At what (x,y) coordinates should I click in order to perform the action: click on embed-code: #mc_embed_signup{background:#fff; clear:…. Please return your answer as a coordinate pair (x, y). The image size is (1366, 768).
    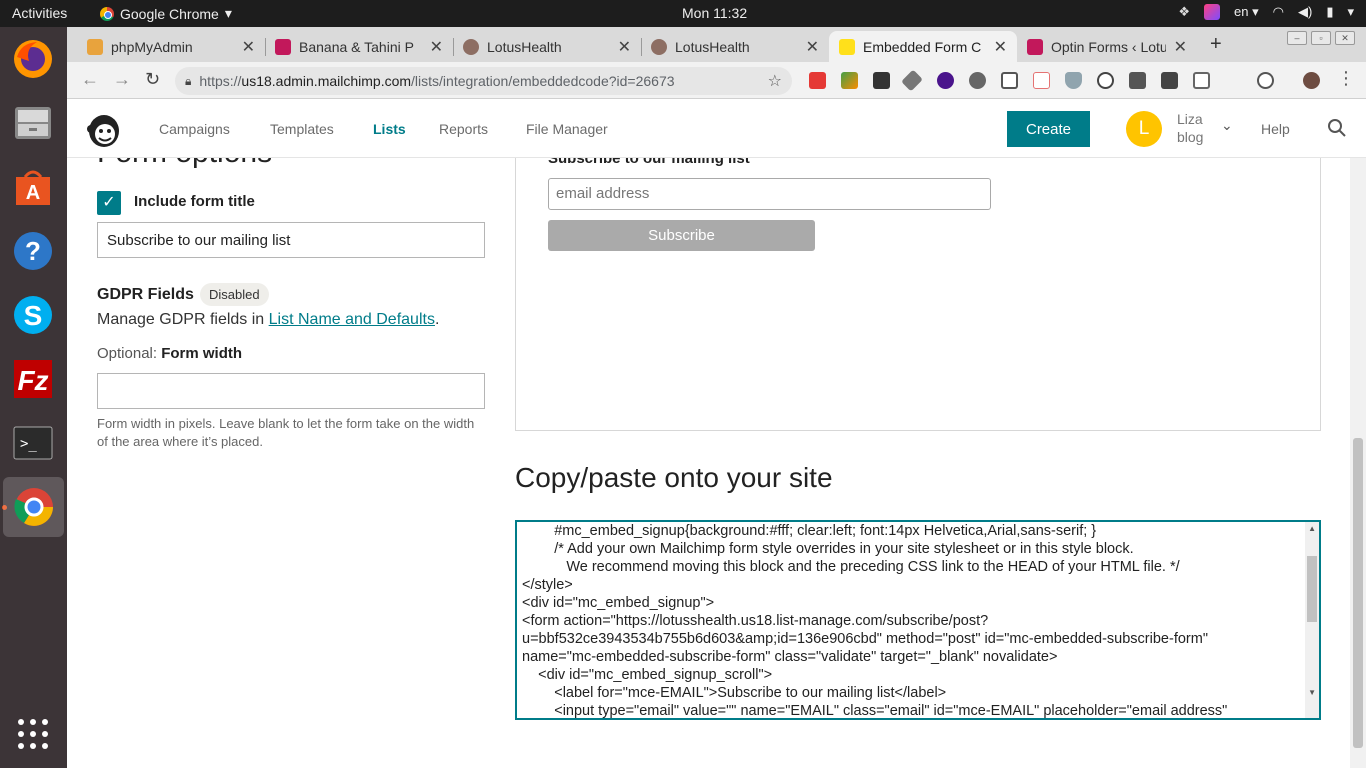
    Looking at the image, I should click on (874, 620).